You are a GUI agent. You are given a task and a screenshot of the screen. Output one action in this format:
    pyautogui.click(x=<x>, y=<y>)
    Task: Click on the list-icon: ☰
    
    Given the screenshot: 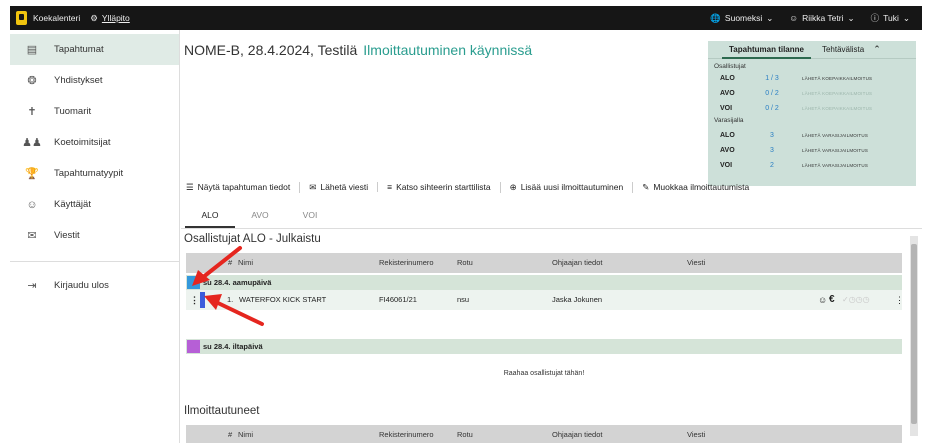 What is the action you would take?
    pyautogui.click(x=190, y=186)
    